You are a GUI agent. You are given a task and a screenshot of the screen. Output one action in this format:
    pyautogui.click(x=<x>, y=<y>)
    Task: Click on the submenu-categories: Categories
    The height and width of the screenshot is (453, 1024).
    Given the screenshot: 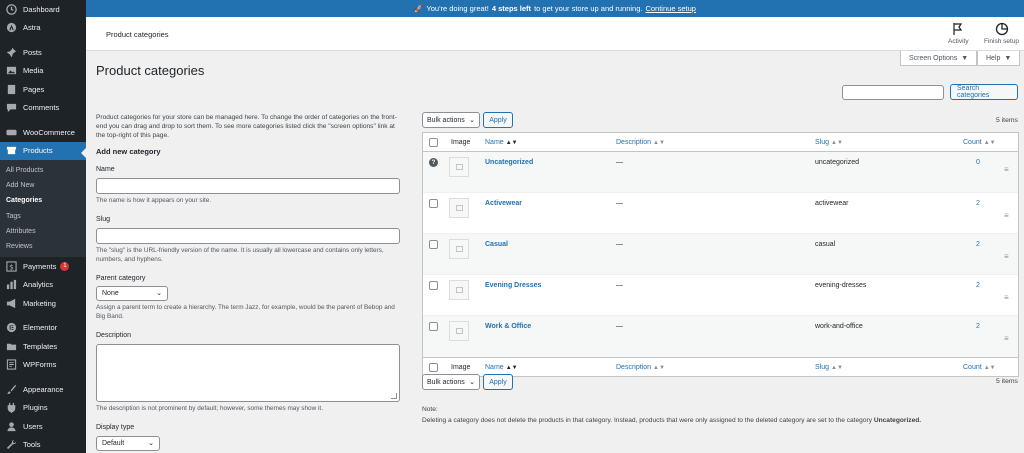 What is the action you would take?
    pyautogui.click(x=43, y=200)
    